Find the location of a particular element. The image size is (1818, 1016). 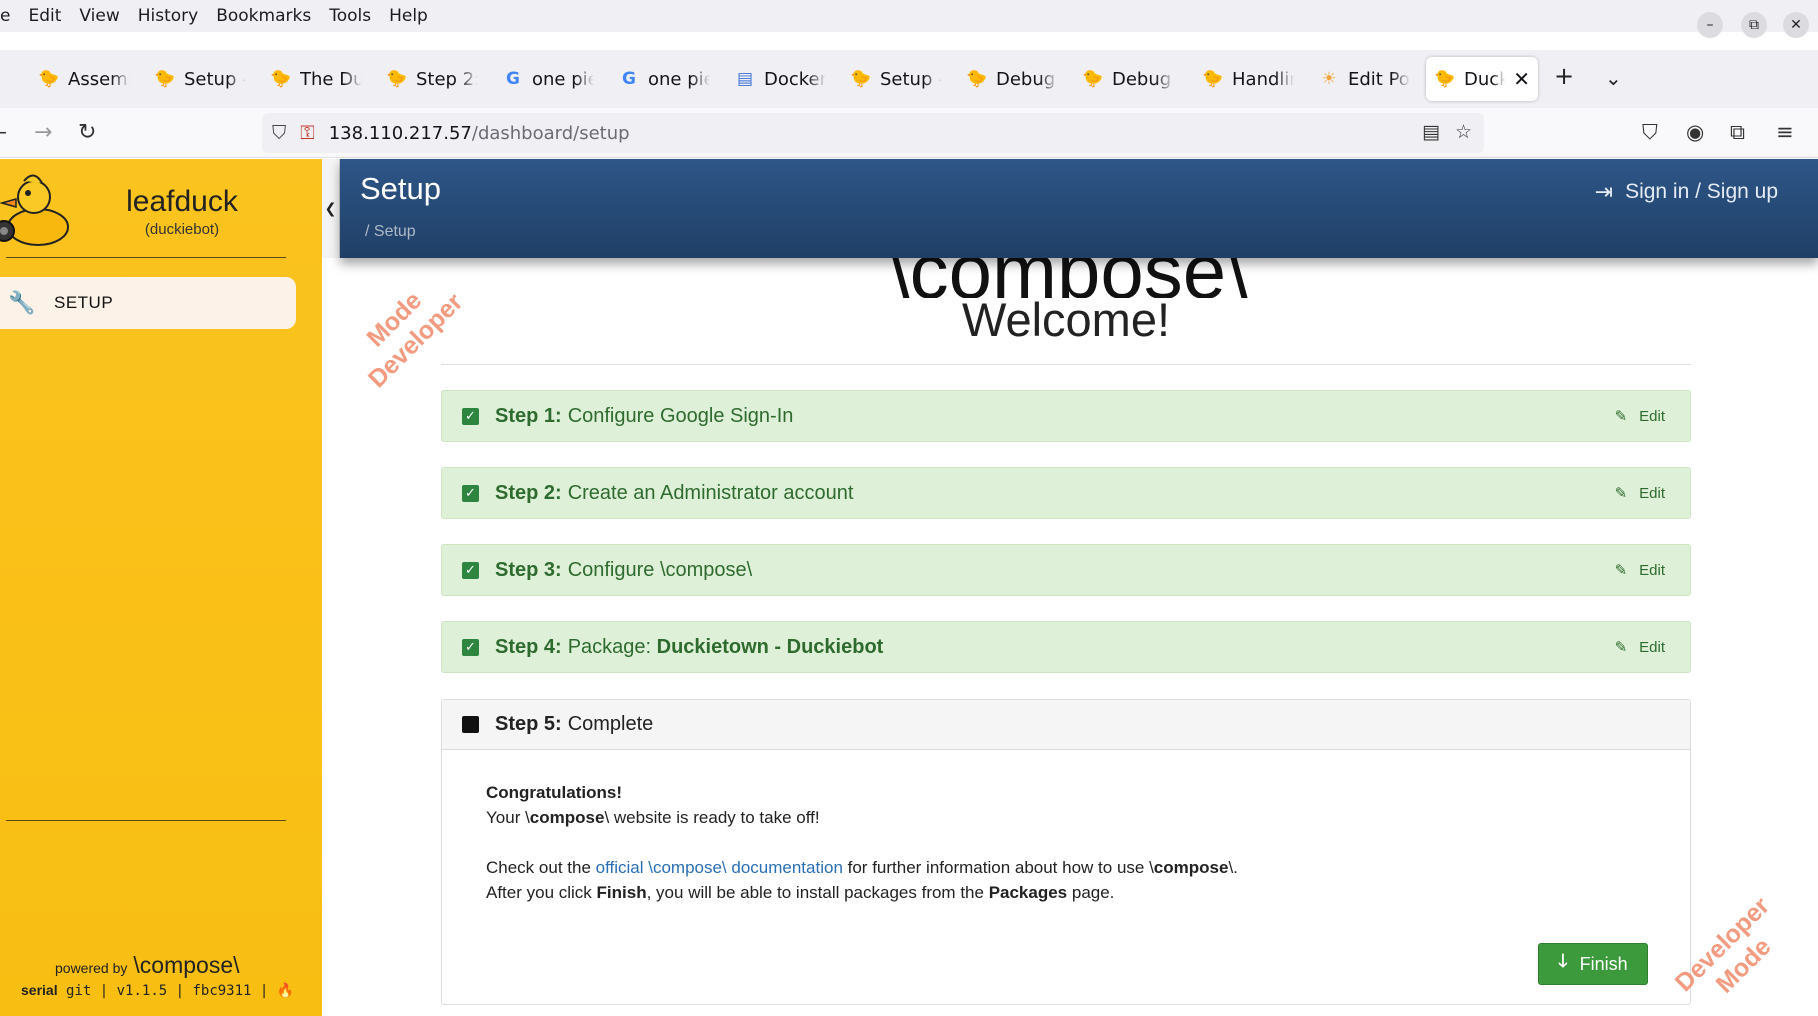

sidebar-item-setup: 🔧 SETUP is located at coordinates (148, 303).